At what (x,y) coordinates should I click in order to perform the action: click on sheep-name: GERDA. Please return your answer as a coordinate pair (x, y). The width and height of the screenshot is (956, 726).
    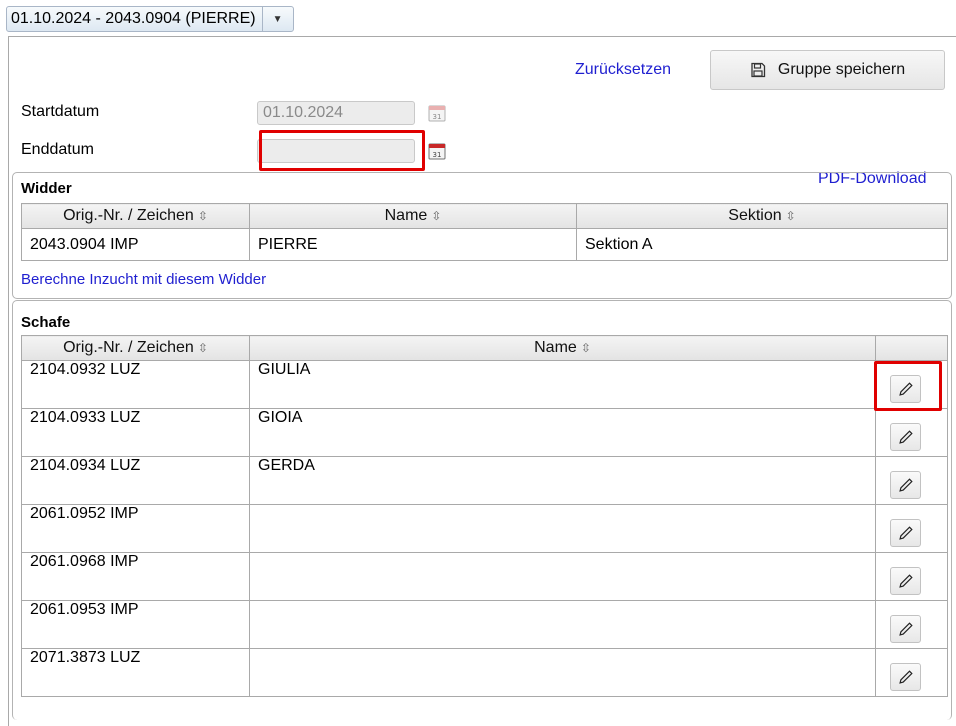
    Looking at the image, I should click on (562, 480).